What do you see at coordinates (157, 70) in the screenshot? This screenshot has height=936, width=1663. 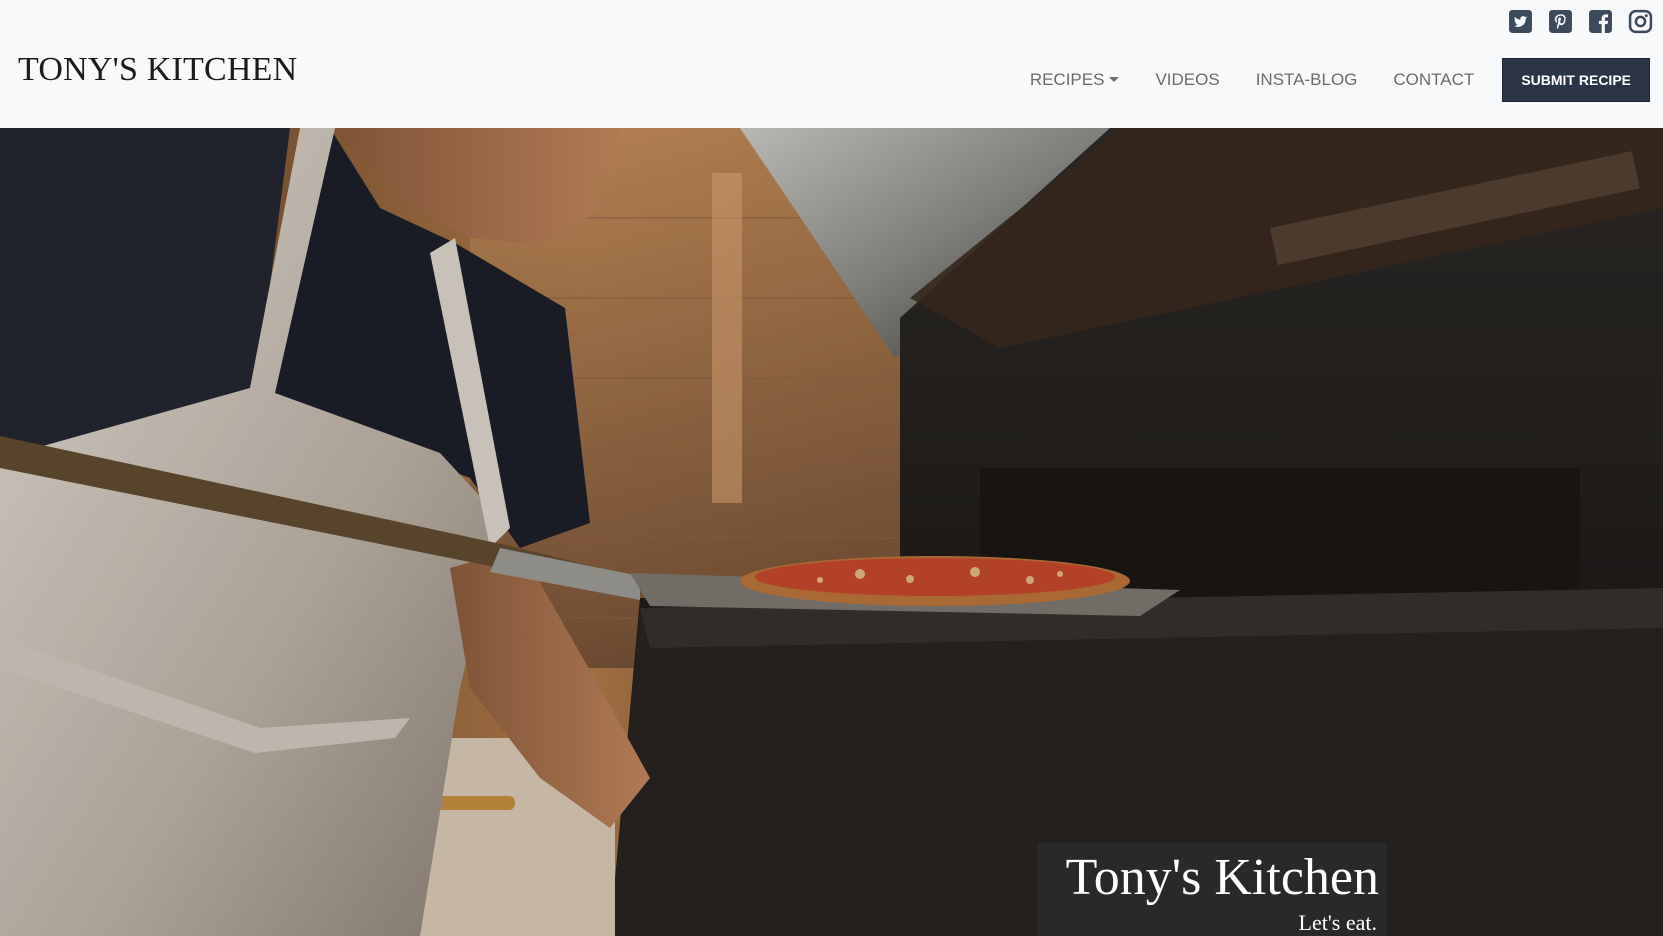 I see `brand-logo: TONY'S KITCHEN` at bounding box center [157, 70].